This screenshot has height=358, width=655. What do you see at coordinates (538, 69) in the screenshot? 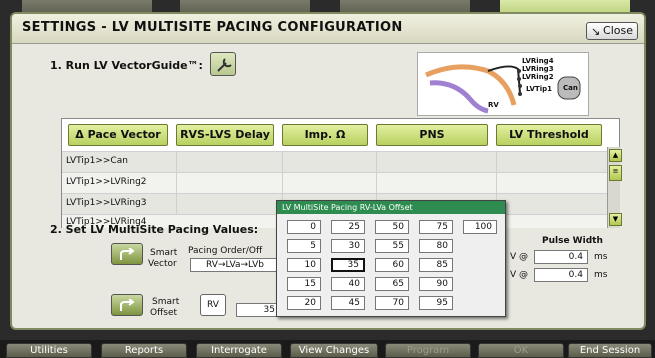
I see `lvring3-label: LVRing3` at bounding box center [538, 69].